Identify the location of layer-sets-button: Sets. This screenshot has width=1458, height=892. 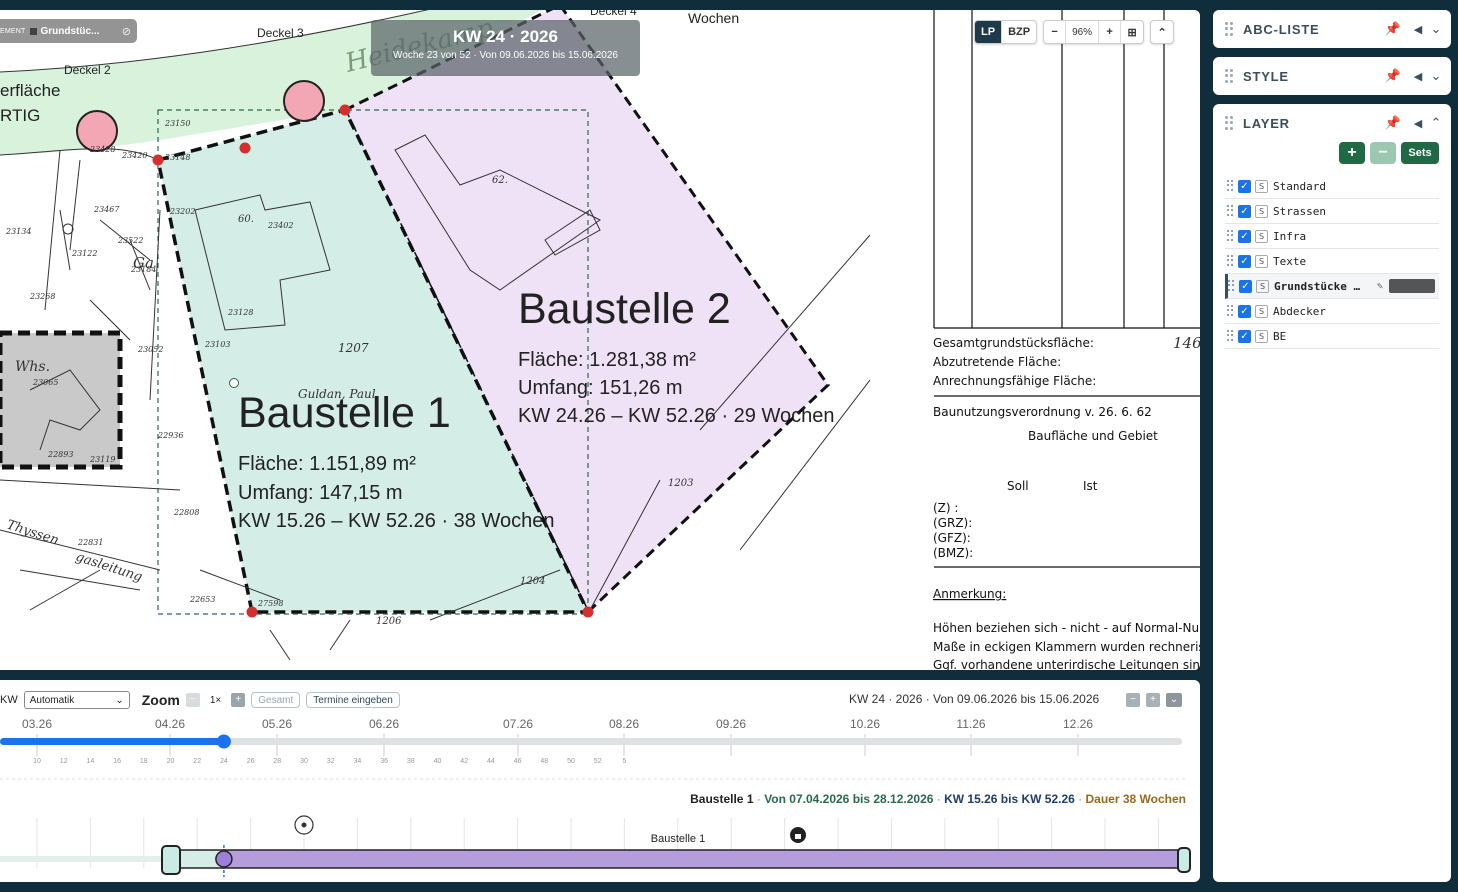
(1420, 153).